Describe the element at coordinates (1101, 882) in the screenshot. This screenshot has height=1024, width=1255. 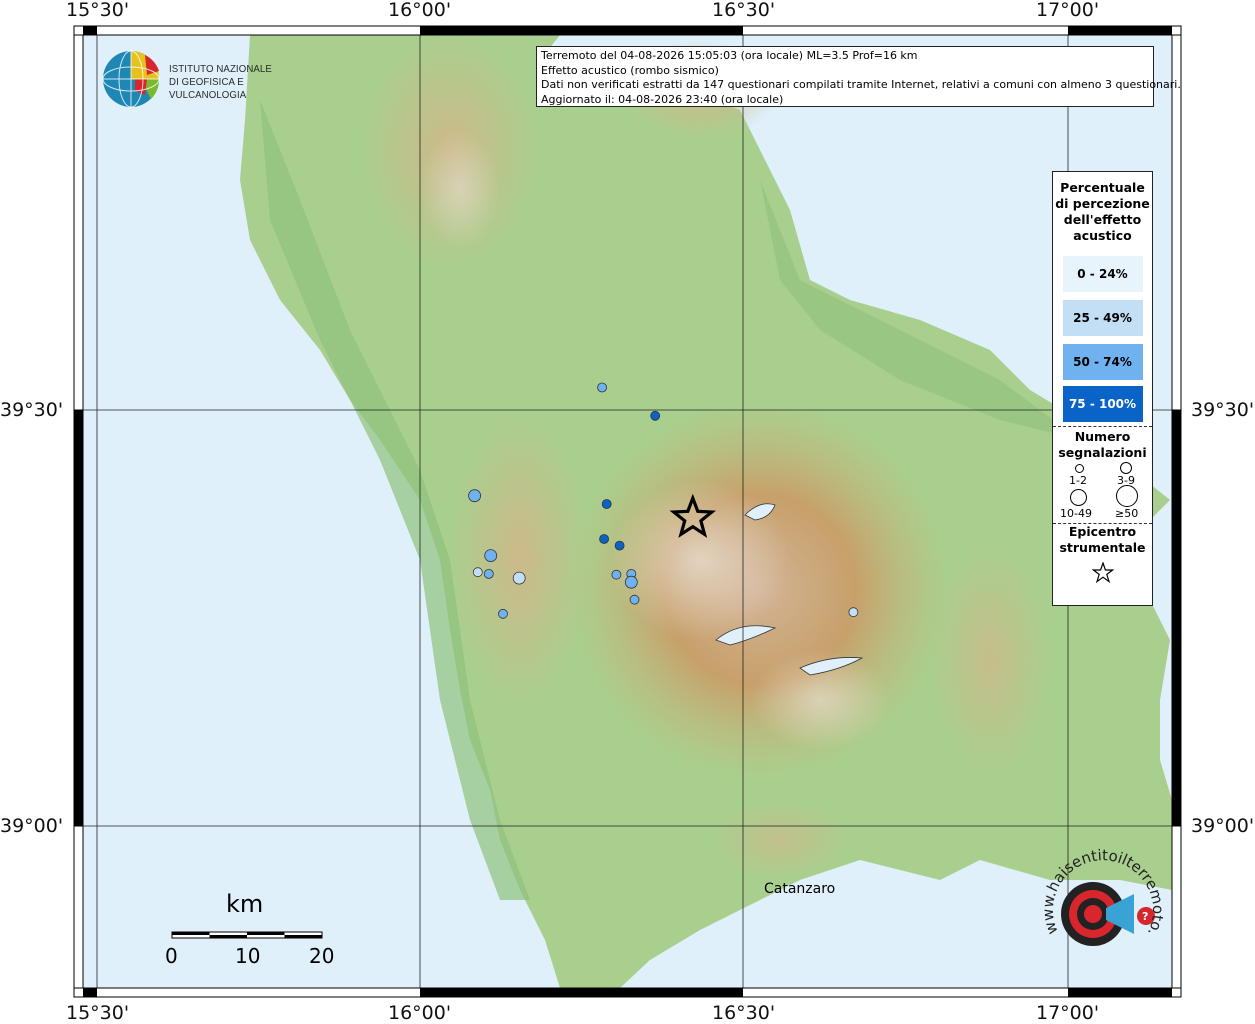
I see `earthquake-alert-icon: ? www.haisentitoilterremoto.it` at that location.